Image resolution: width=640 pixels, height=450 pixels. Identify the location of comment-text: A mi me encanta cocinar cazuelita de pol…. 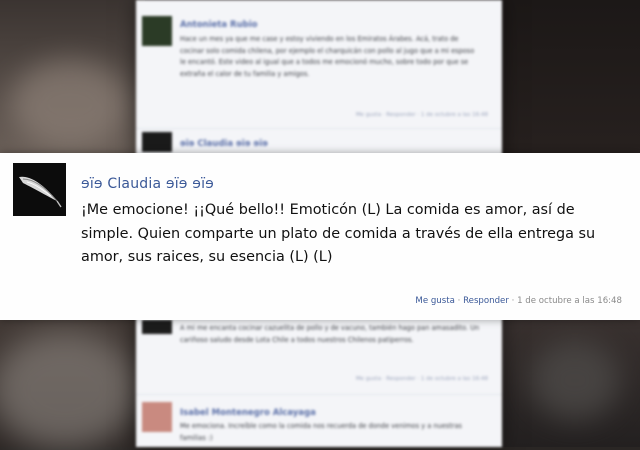
(330, 334).